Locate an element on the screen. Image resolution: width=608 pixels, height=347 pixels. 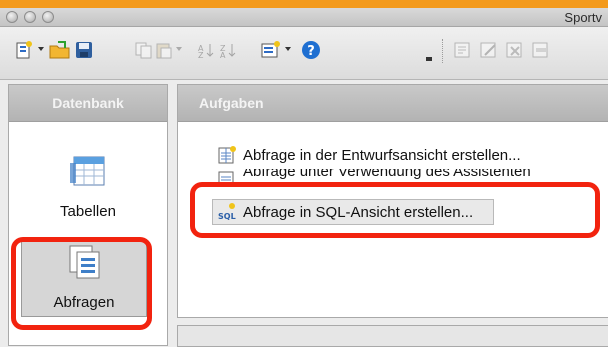
copy-button is located at coordinates (144, 50).